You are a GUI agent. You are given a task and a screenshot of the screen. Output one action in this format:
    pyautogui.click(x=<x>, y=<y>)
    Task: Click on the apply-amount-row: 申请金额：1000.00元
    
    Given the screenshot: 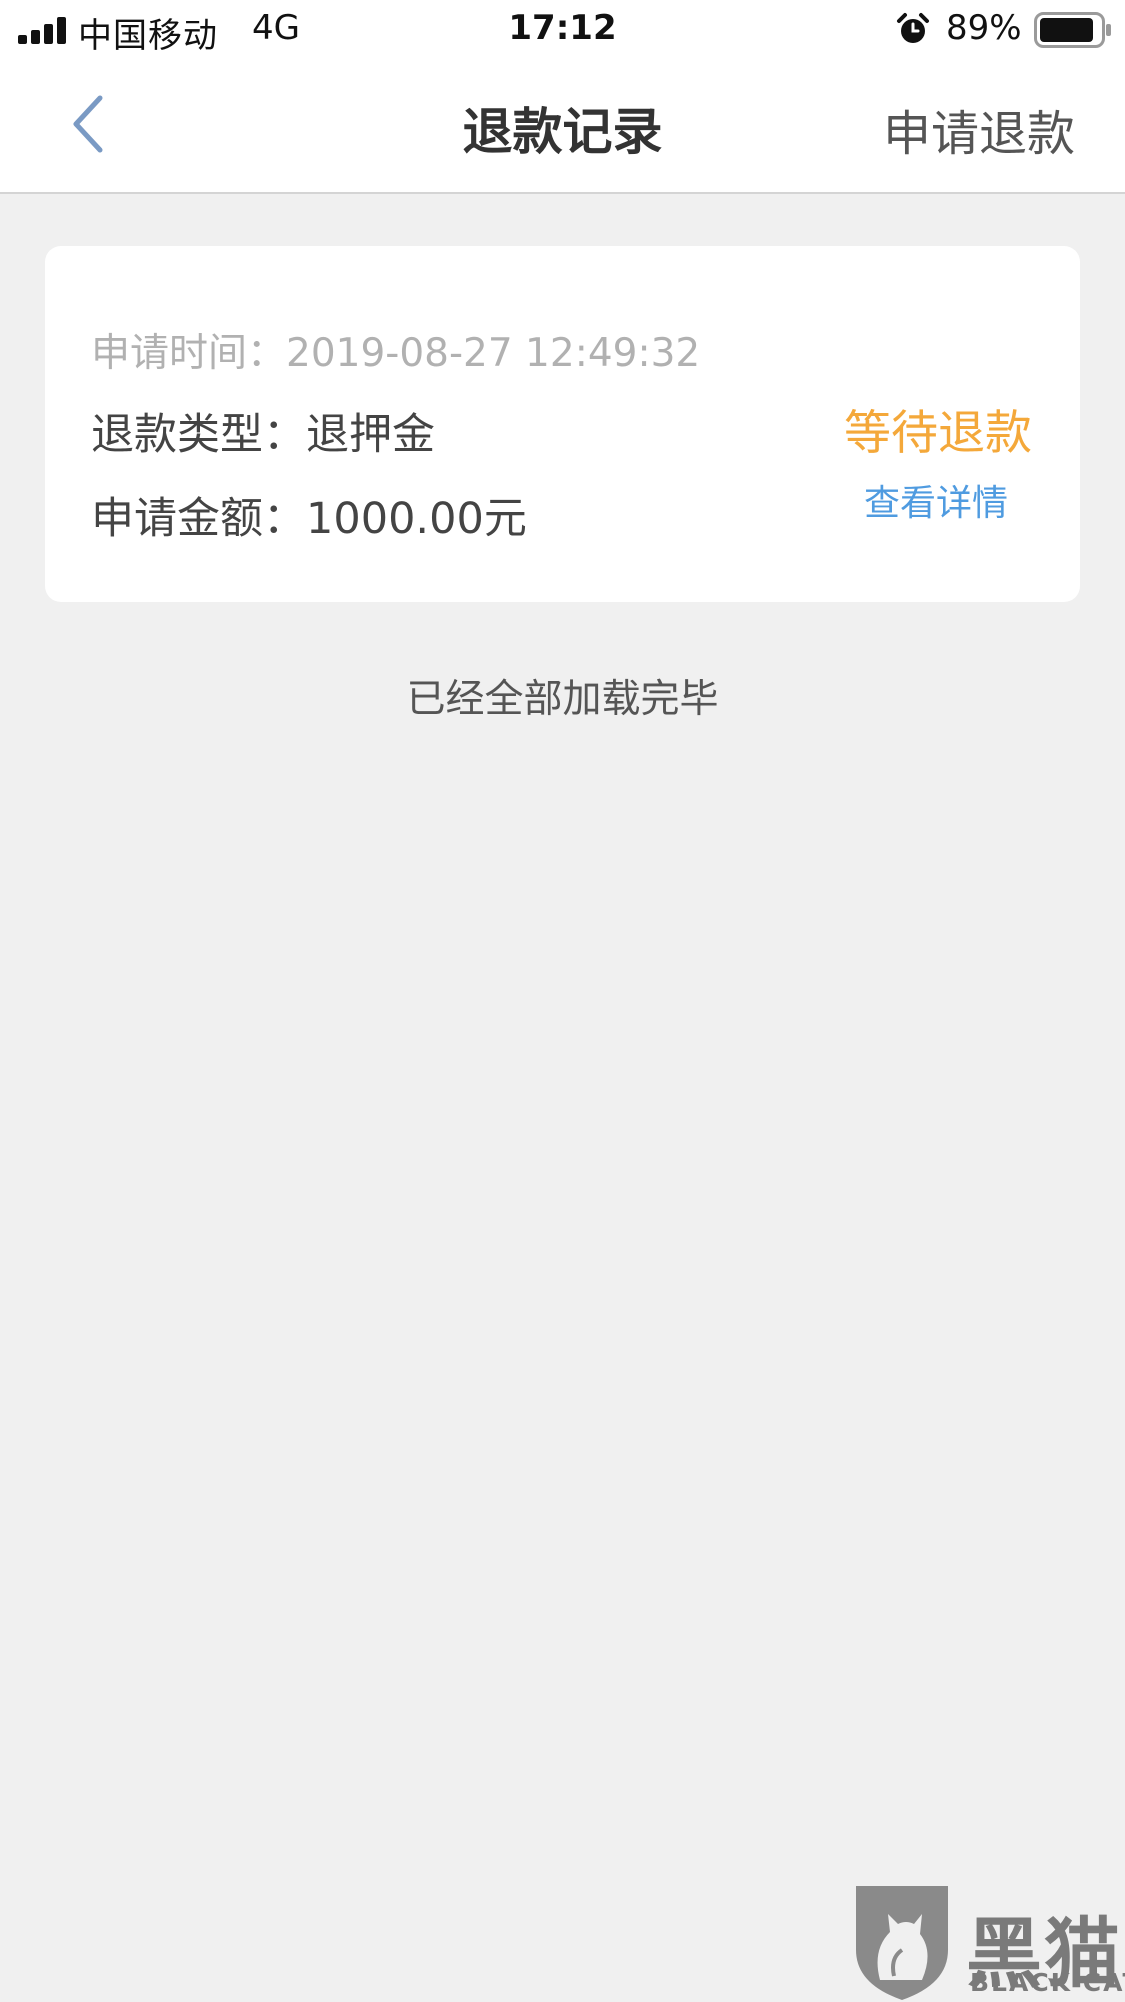 What is the action you would take?
    pyautogui.click(x=309, y=515)
    